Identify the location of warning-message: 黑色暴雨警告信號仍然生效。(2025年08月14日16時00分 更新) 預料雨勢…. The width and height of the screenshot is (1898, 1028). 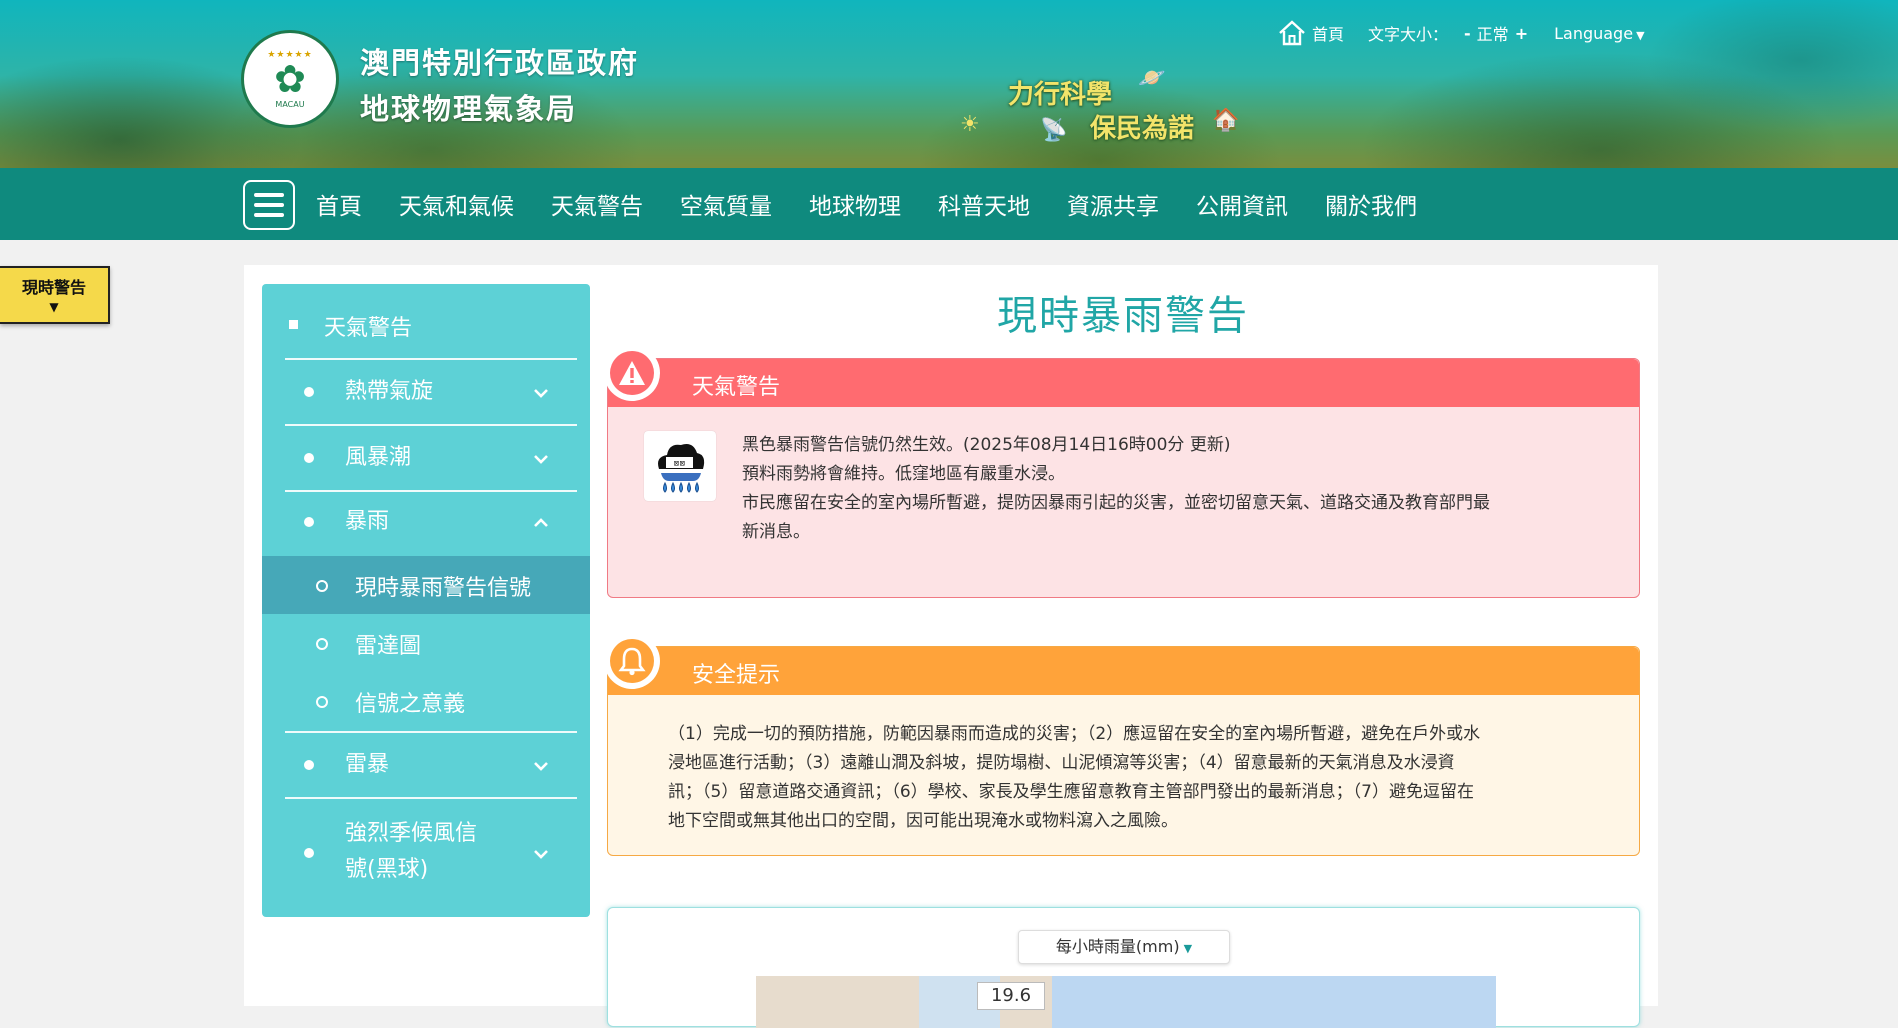
(1172, 489).